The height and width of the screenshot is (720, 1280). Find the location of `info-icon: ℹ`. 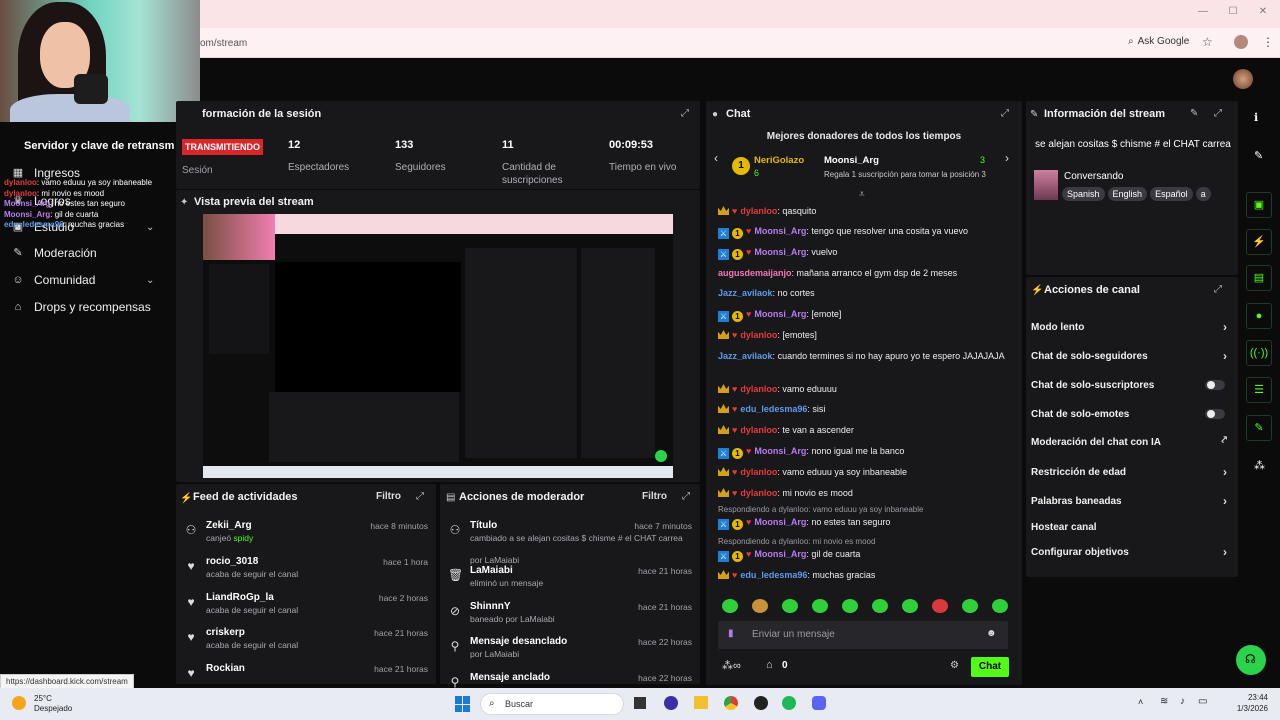

info-icon: ℹ is located at coordinates (1256, 117).